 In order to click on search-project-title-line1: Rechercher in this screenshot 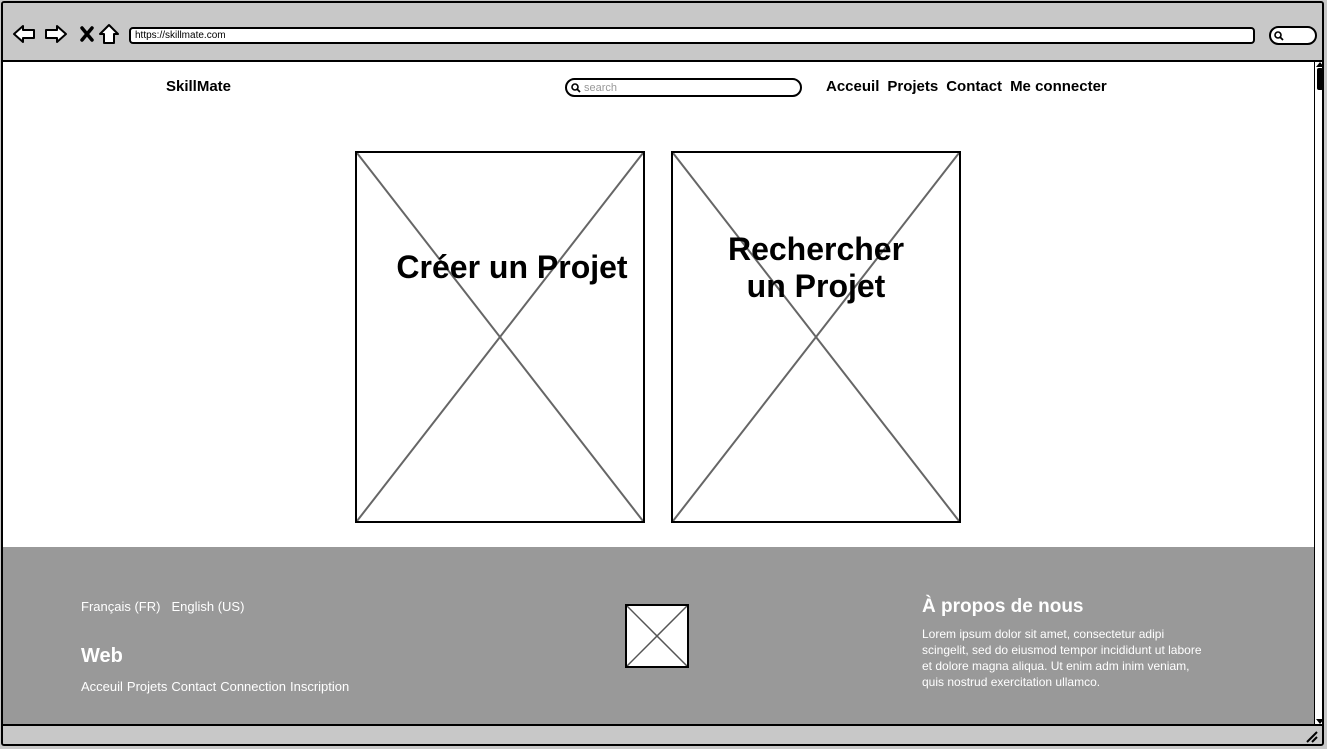, I will do `click(816, 249)`.